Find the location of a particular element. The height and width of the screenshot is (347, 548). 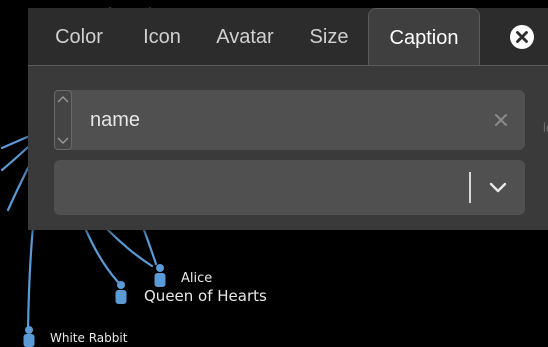

tab-divider is located at coordinates (288, 65).